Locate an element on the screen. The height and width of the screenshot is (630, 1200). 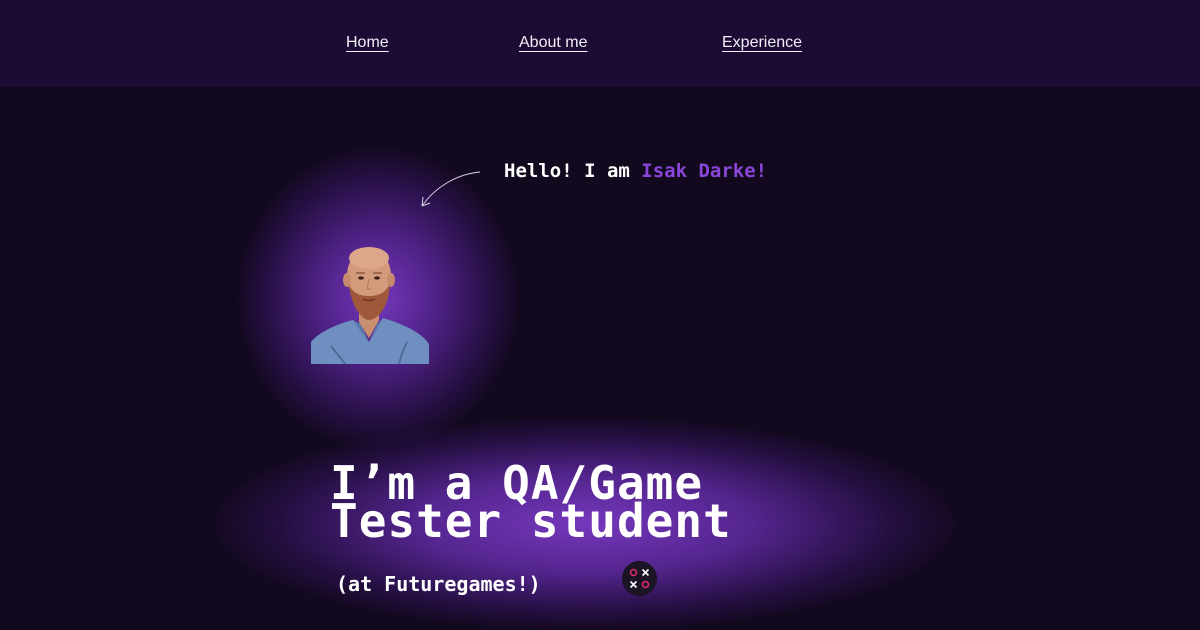
nav-link-experience: Experience is located at coordinates (762, 43).